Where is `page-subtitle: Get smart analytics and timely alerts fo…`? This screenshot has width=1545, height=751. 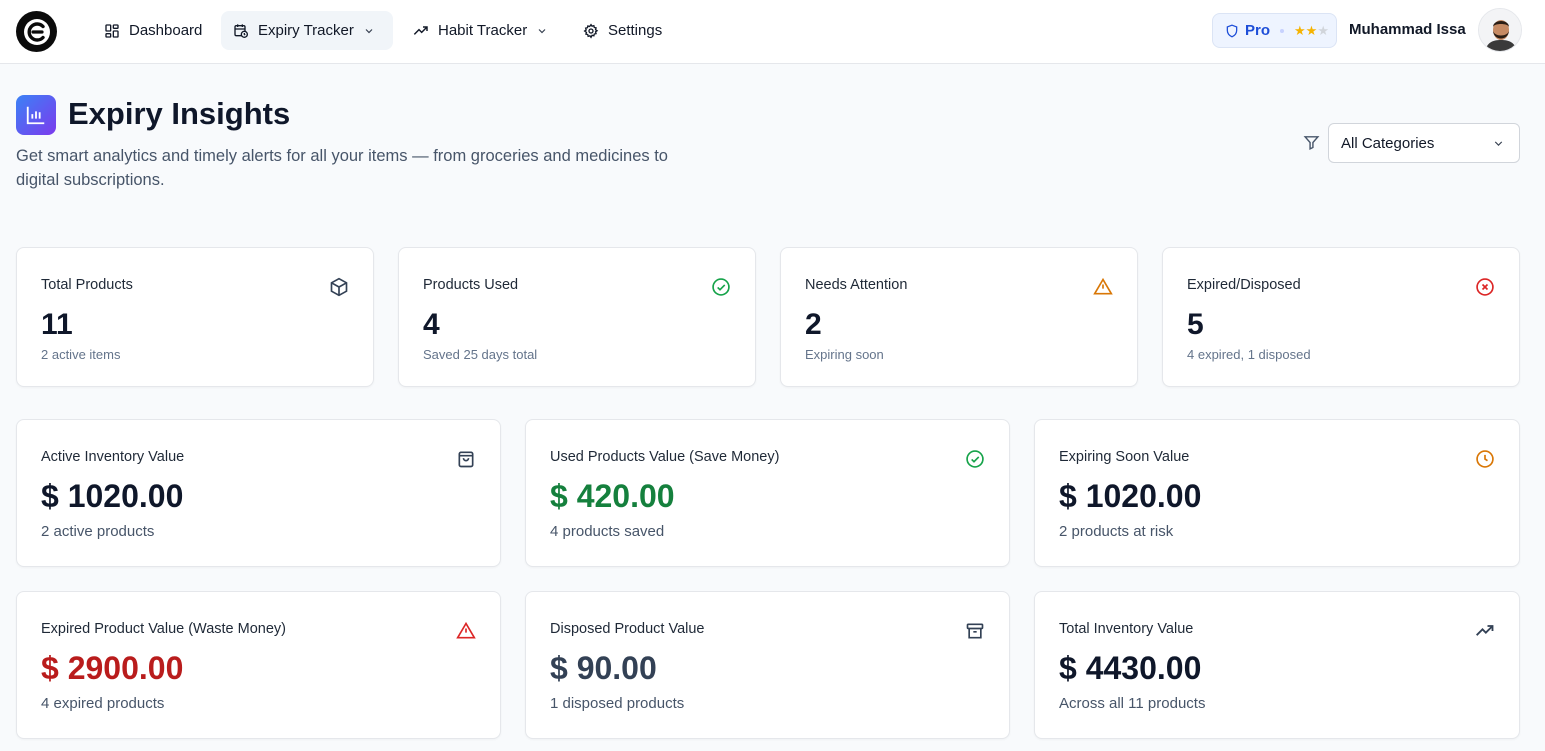
page-subtitle: Get smart analytics and timely alerts fo… is located at coordinates (342, 168).